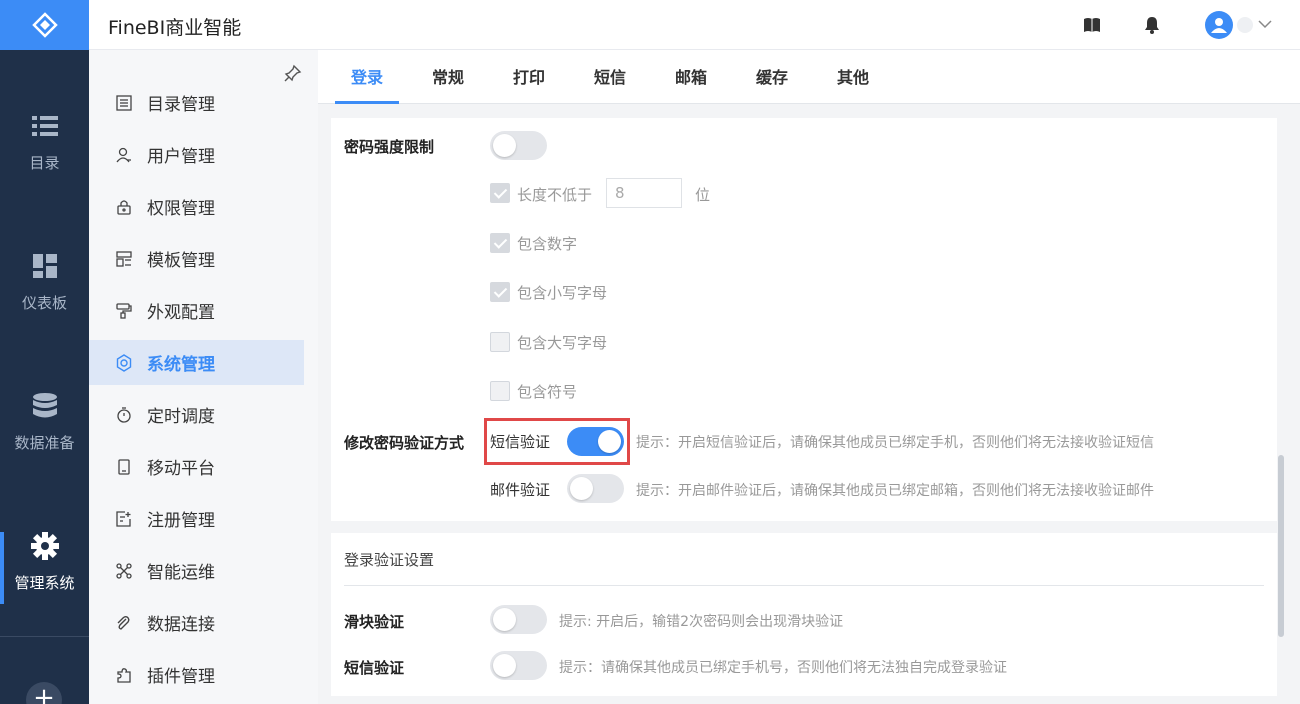 The image size is (1300, 704). What do you see at coordinates (44, 636) in the screenshot?
I see `rail-divider` at bounding box center [44, 636].